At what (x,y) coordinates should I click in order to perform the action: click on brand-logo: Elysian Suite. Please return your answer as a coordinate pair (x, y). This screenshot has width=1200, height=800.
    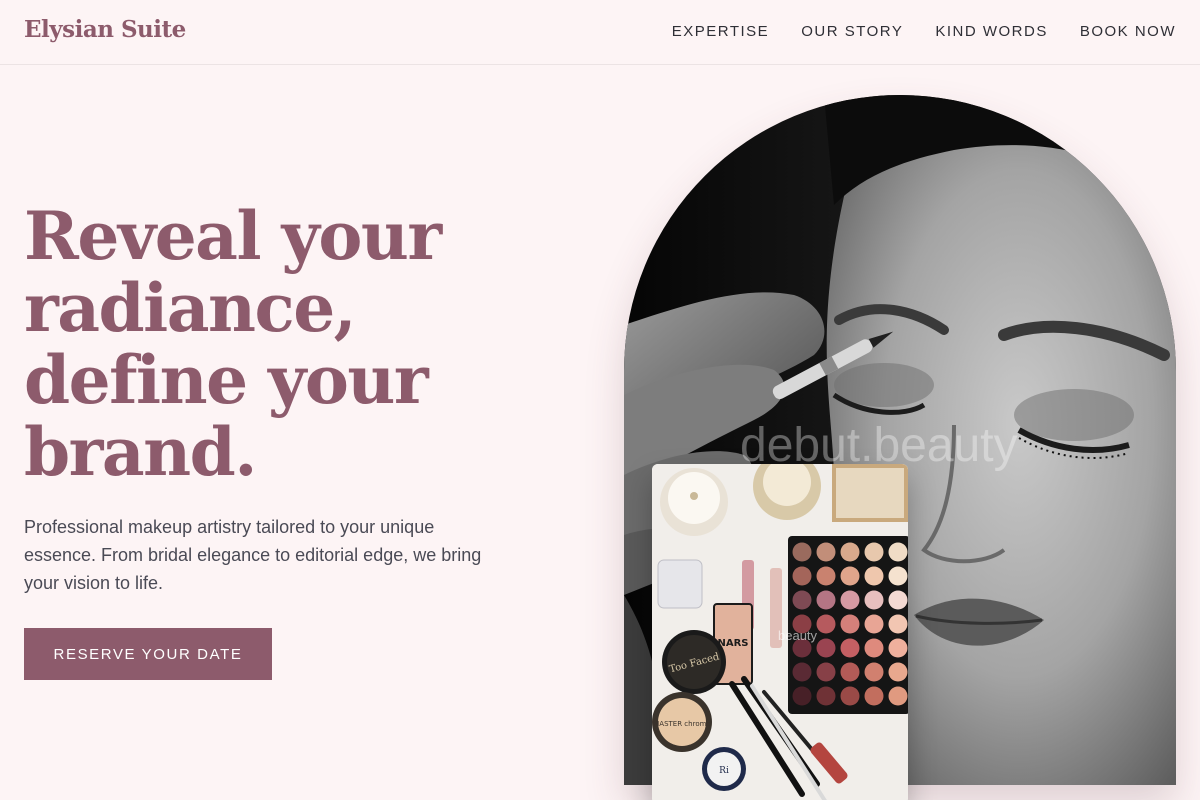
    Looking at the image, I should click on (105, 29).